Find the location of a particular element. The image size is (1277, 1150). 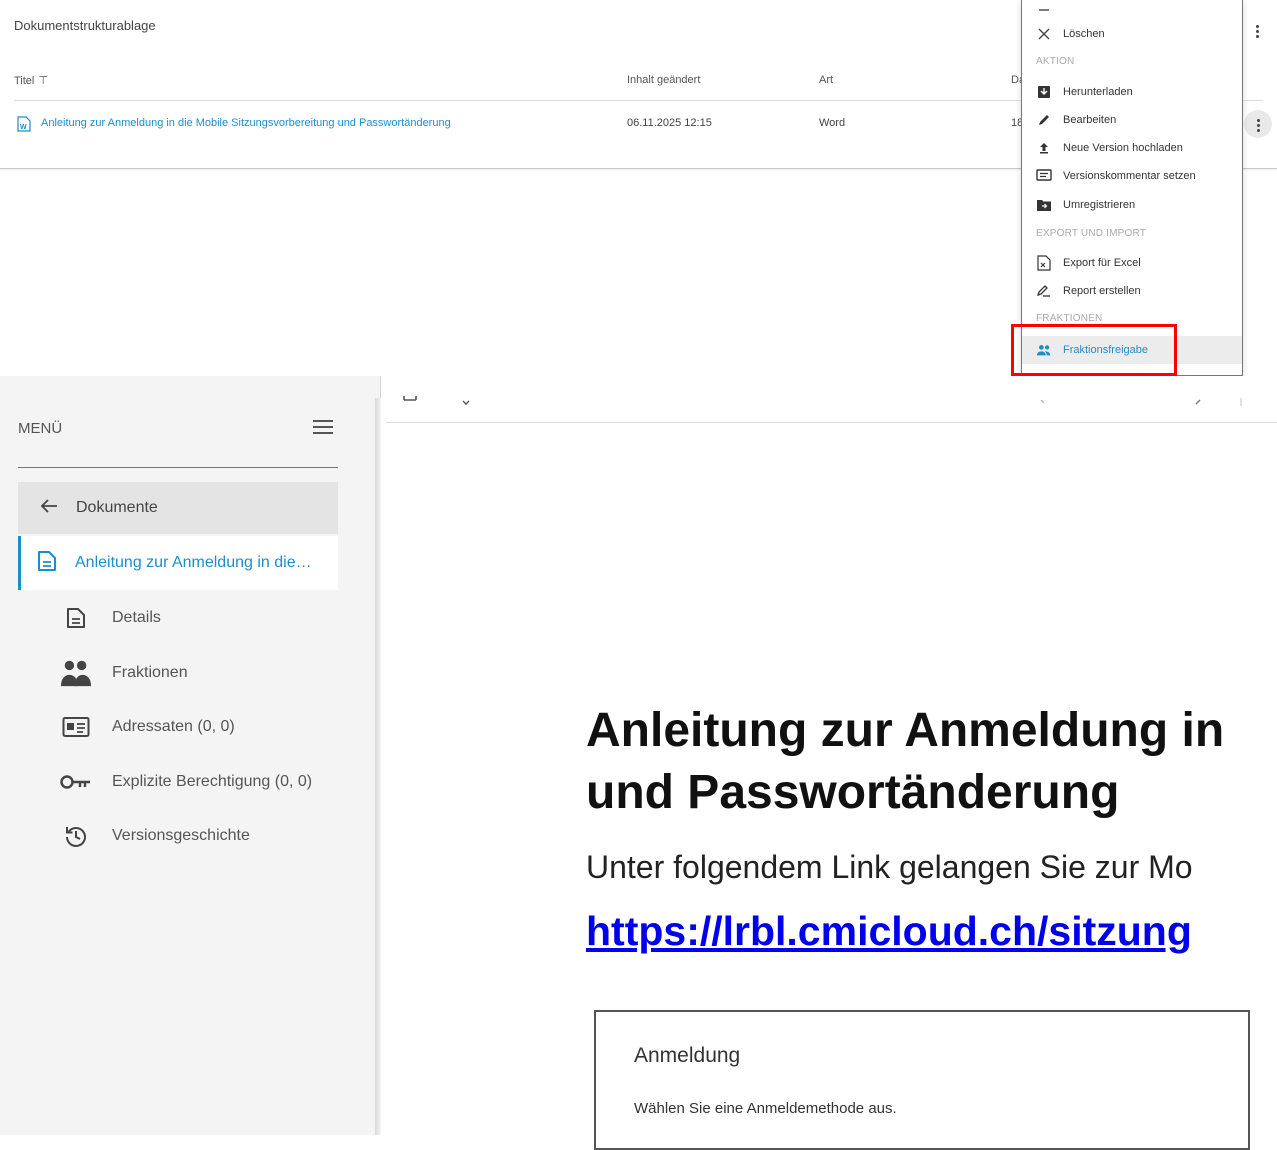

nav-back-dokumente: Dokumente is located at coordinates (178, 508).